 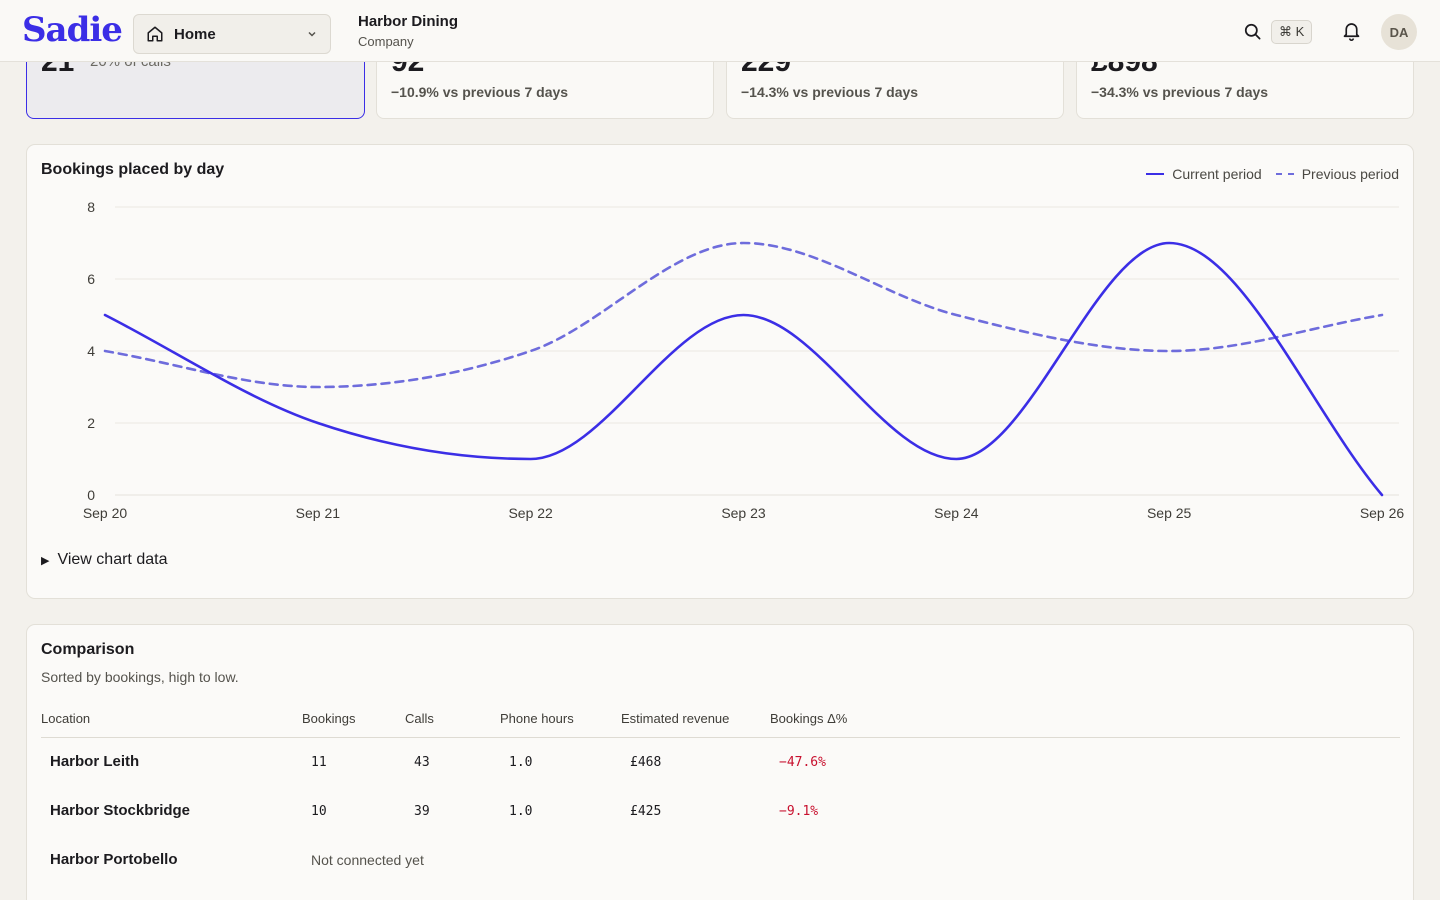 I want to click on y-tick-label: 6, so click(x=91, y=279).